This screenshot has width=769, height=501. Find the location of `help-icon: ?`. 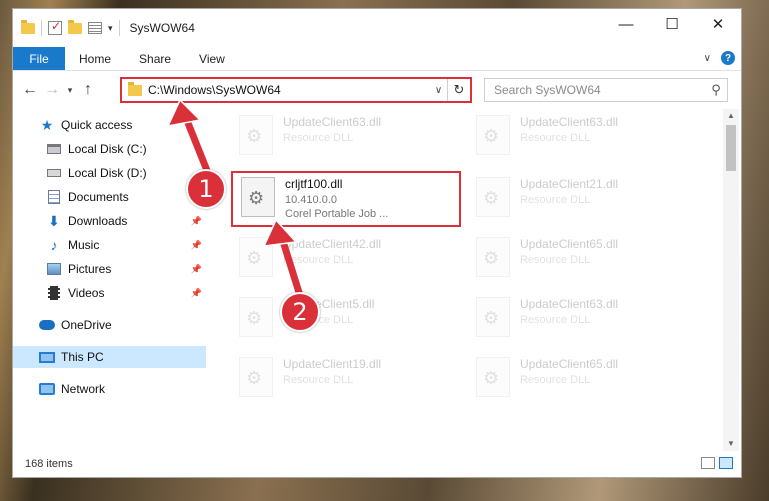

help-icon: ? is located at coordinates (728, 58).